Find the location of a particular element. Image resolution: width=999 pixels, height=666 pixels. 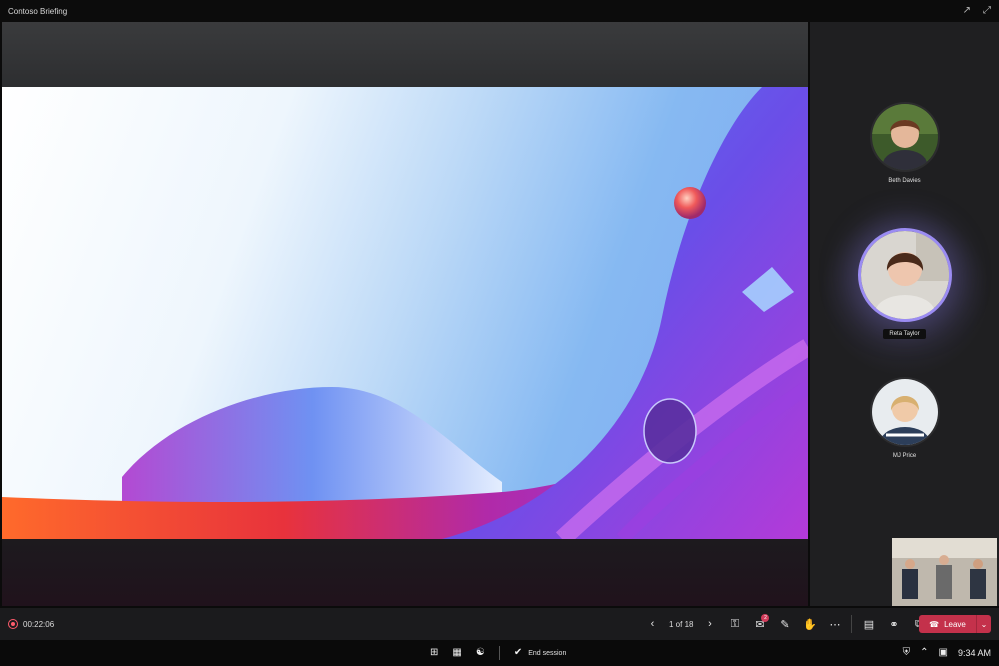

self-view-video is located at coordinates (944, 572).